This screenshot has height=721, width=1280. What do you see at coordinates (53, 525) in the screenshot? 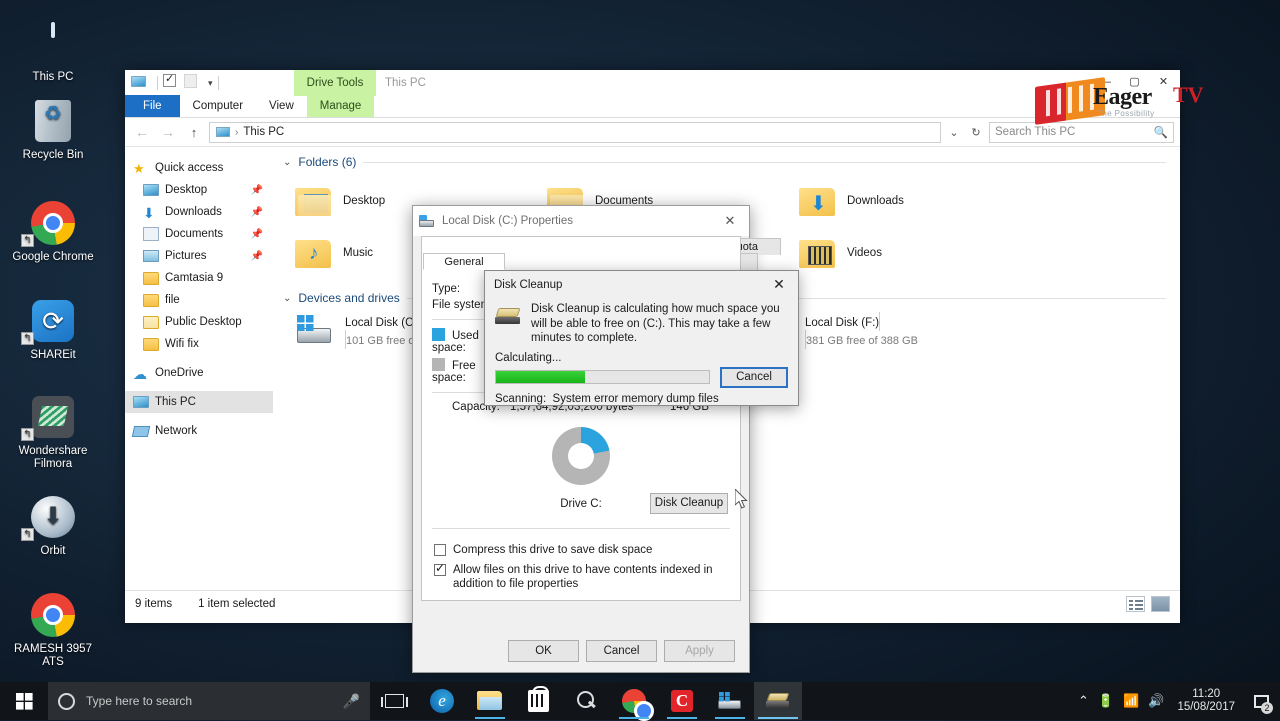
I see `desktop-icon-orbit: ↰ Orbit` at bounding box center [53, 525].